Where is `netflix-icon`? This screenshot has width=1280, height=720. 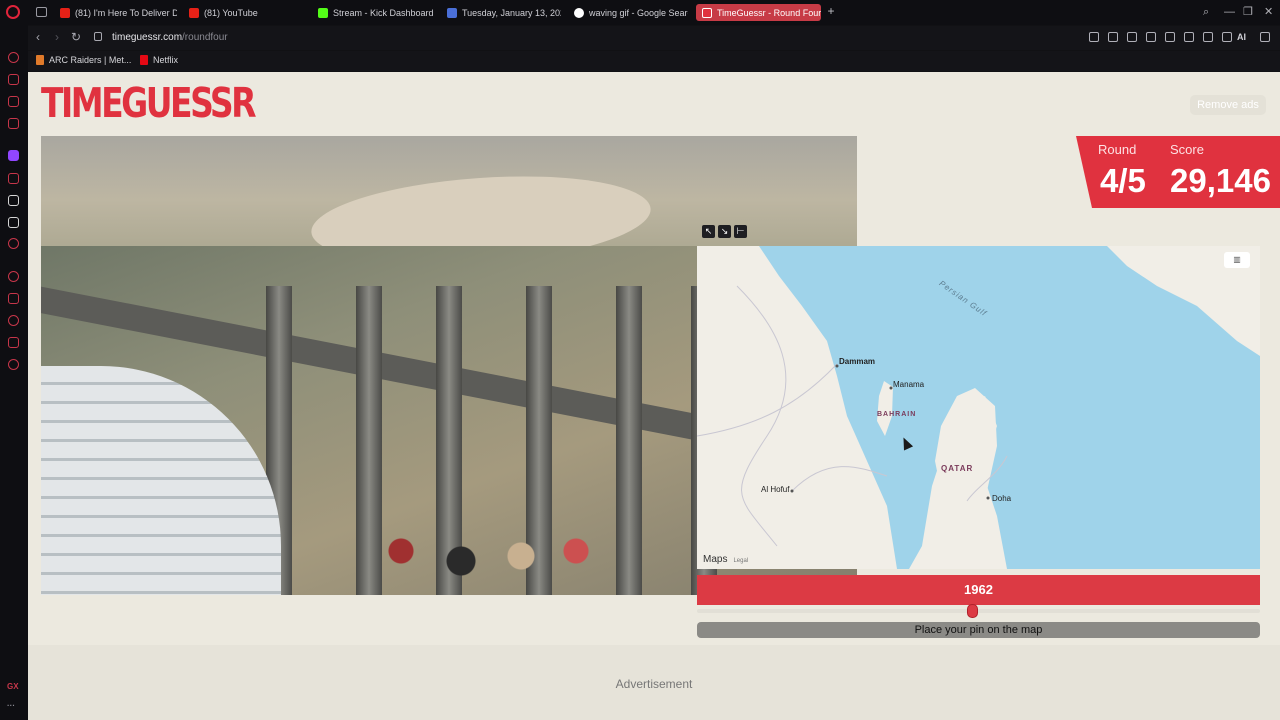
netflix-icon is located at coordinates (144, 60).